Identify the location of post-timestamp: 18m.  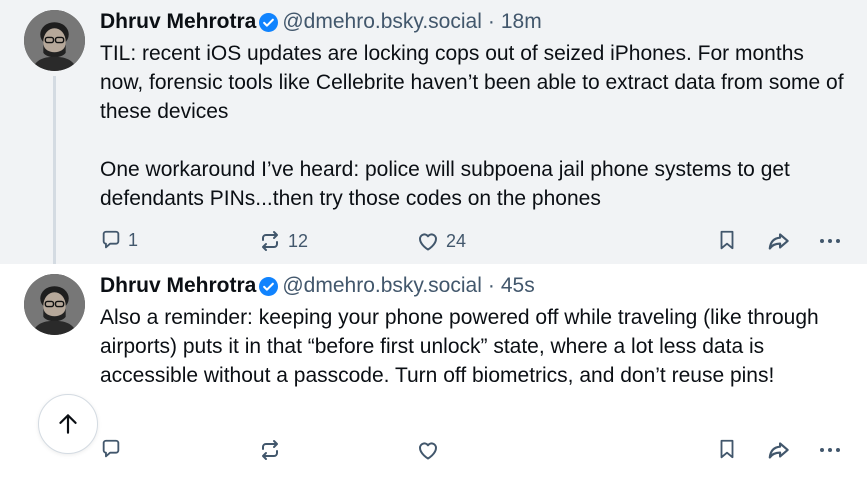
(521, 22).